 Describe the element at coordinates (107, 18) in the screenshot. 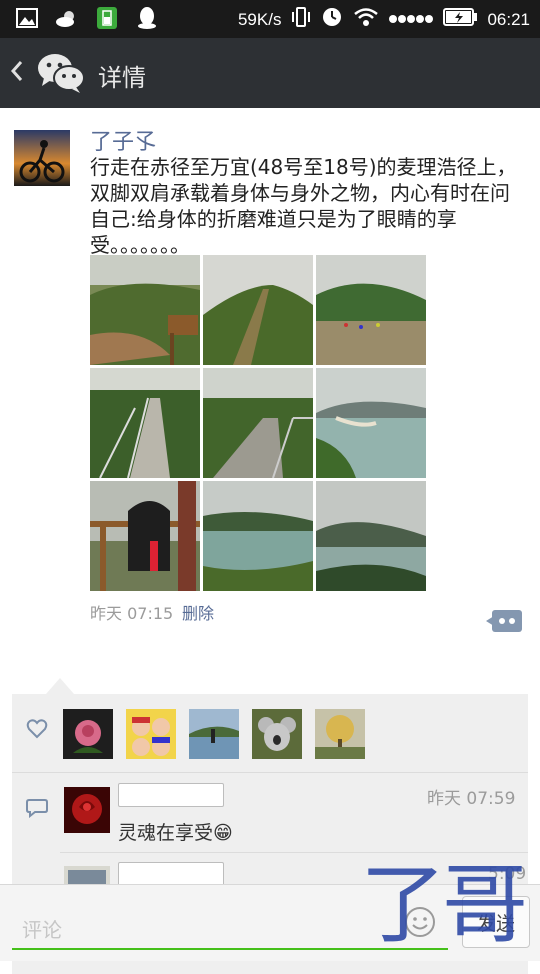

I see `battery-app-icon` at that location.